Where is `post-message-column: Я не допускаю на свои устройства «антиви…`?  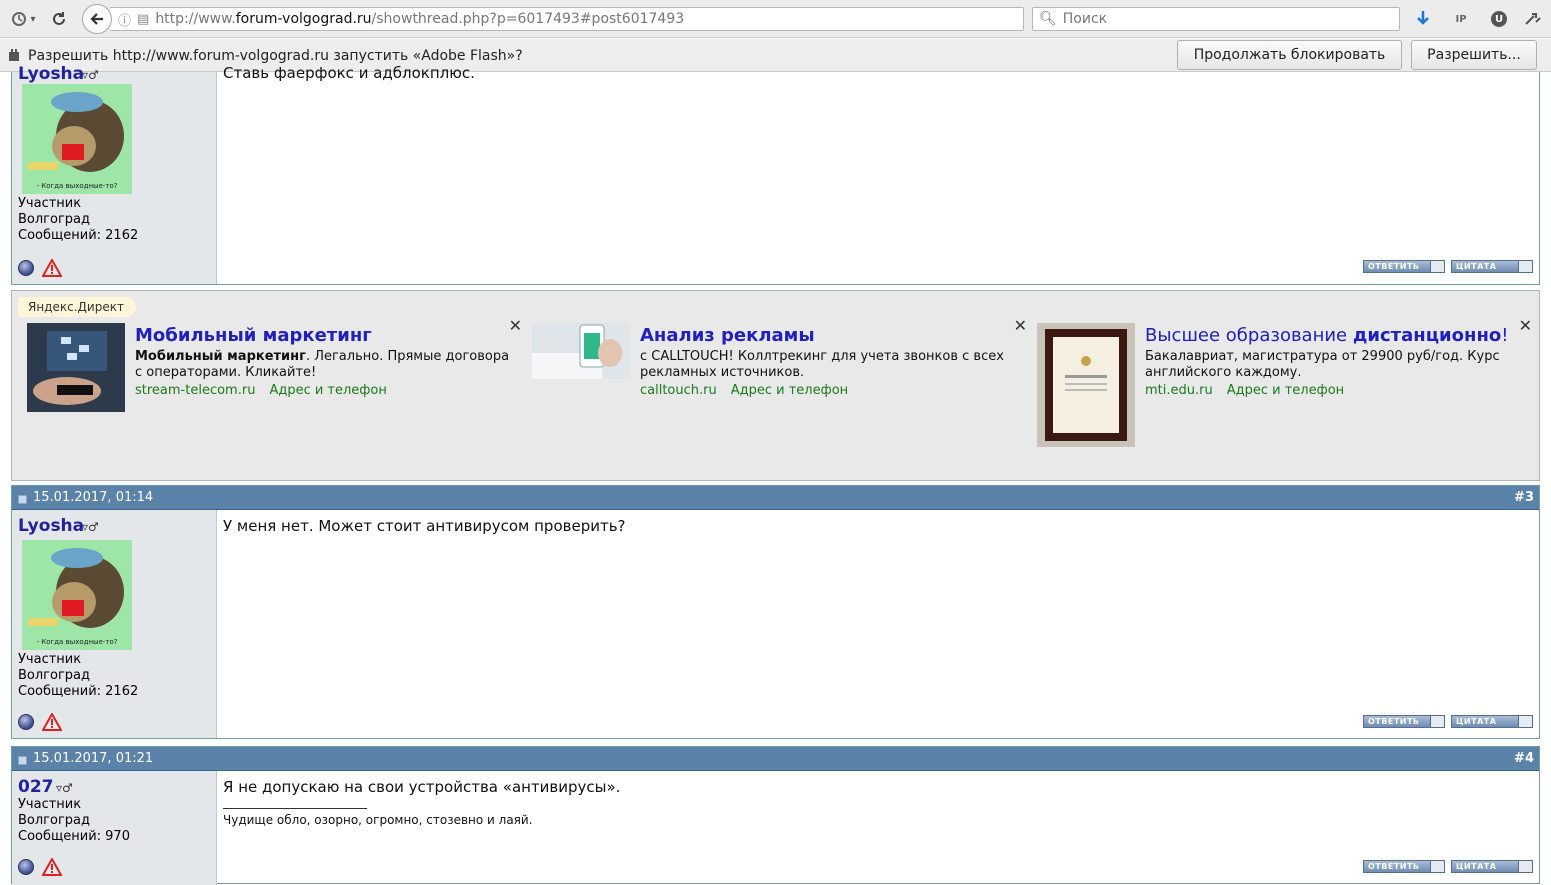 post-message-column: Я не допускаю на свои устройства «антиви… is located at coordinates (878, 828).